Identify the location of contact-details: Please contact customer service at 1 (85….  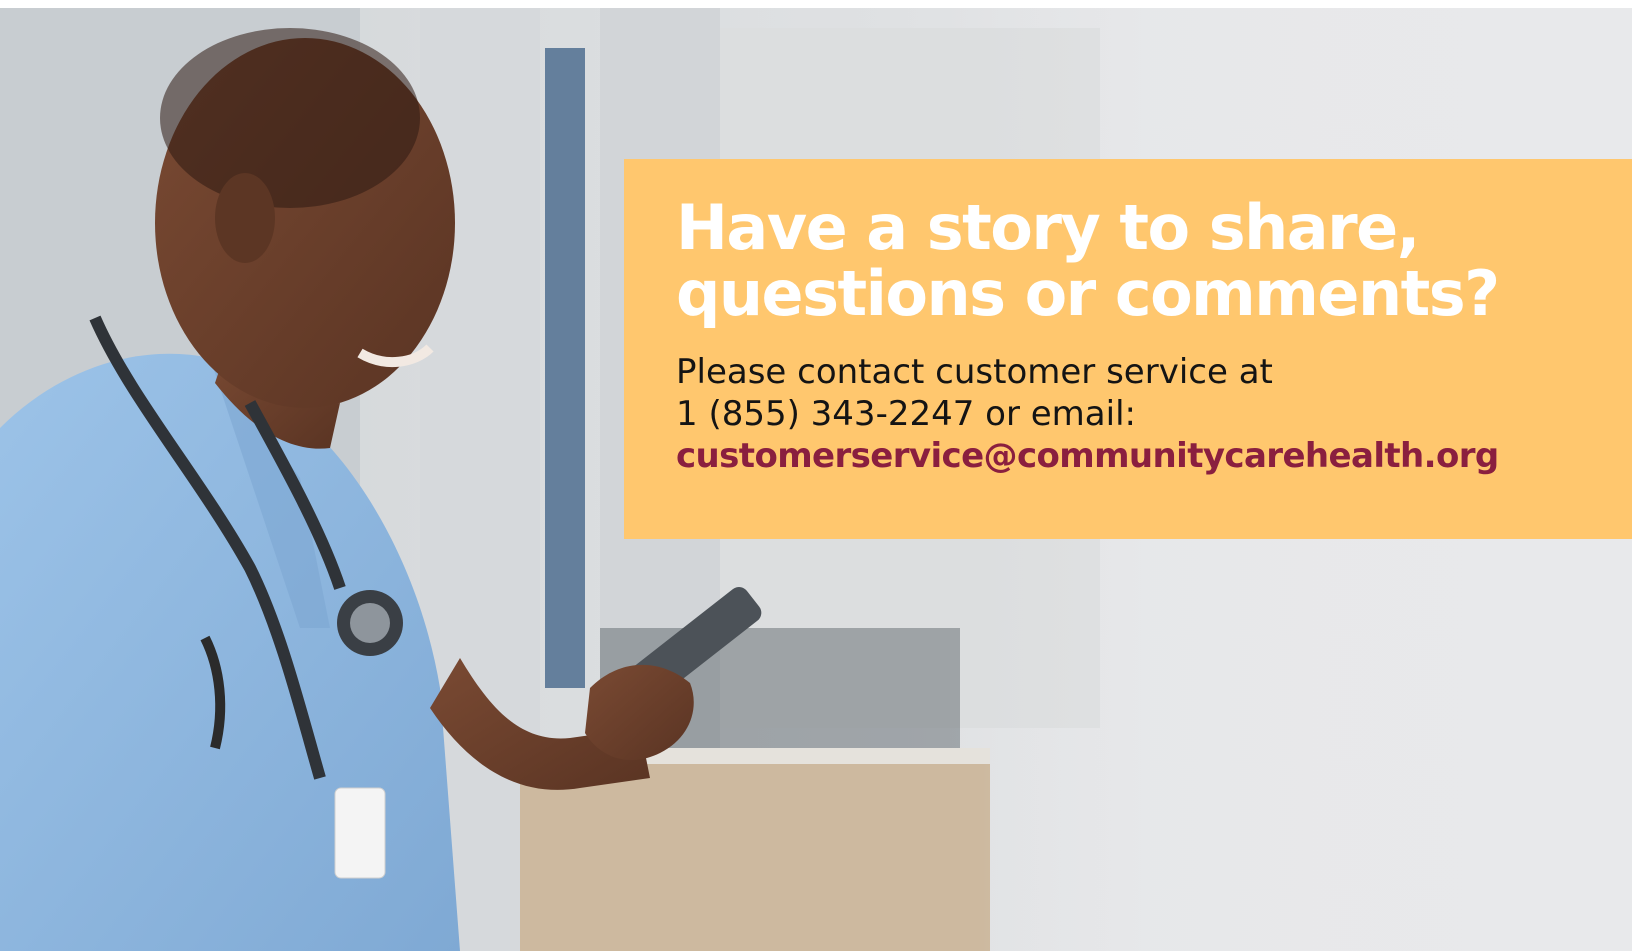
(1141, 414).